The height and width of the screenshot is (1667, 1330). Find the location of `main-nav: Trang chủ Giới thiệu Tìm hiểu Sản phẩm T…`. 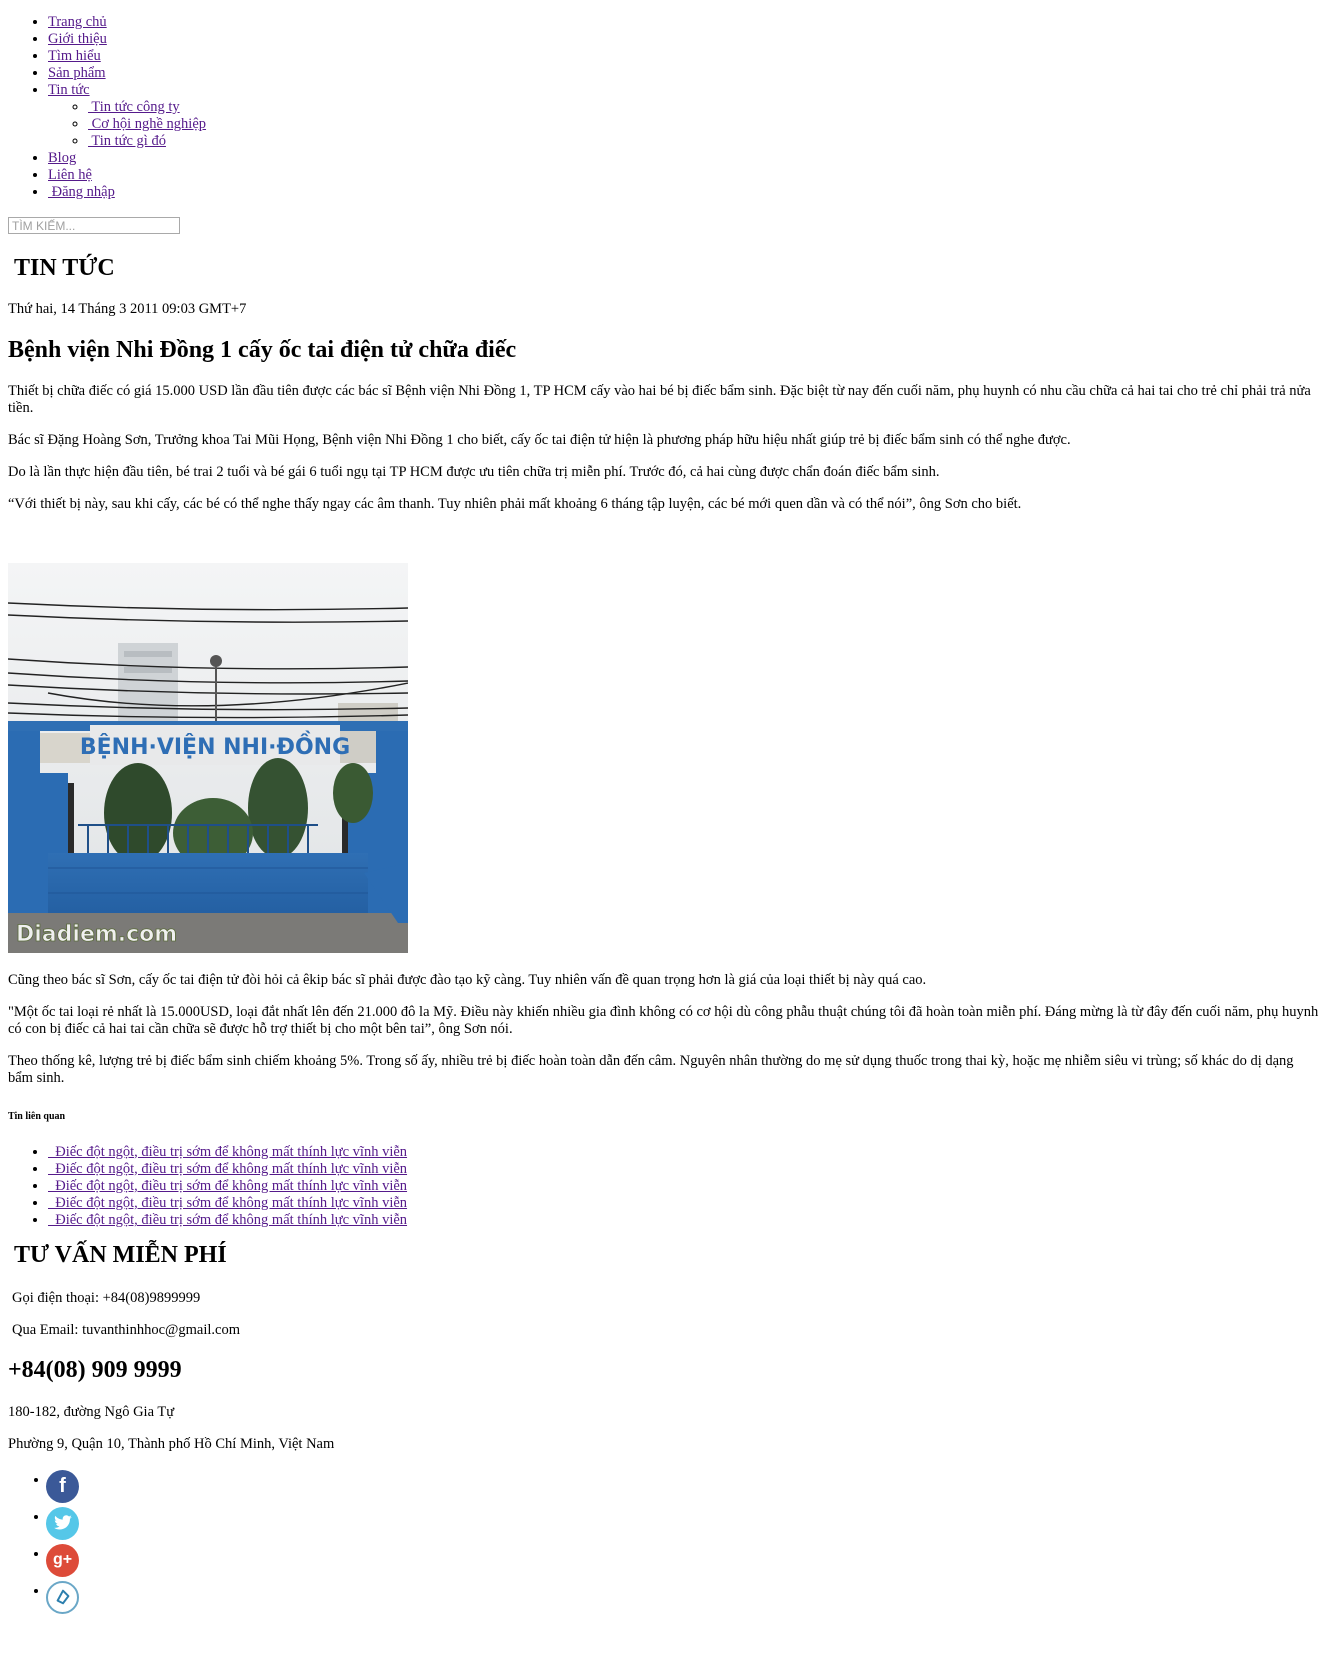

main-nav: Trang chủ Giới thiệu Tìm hiểu Sản phẩm T… is located at coordinates (665, 107).